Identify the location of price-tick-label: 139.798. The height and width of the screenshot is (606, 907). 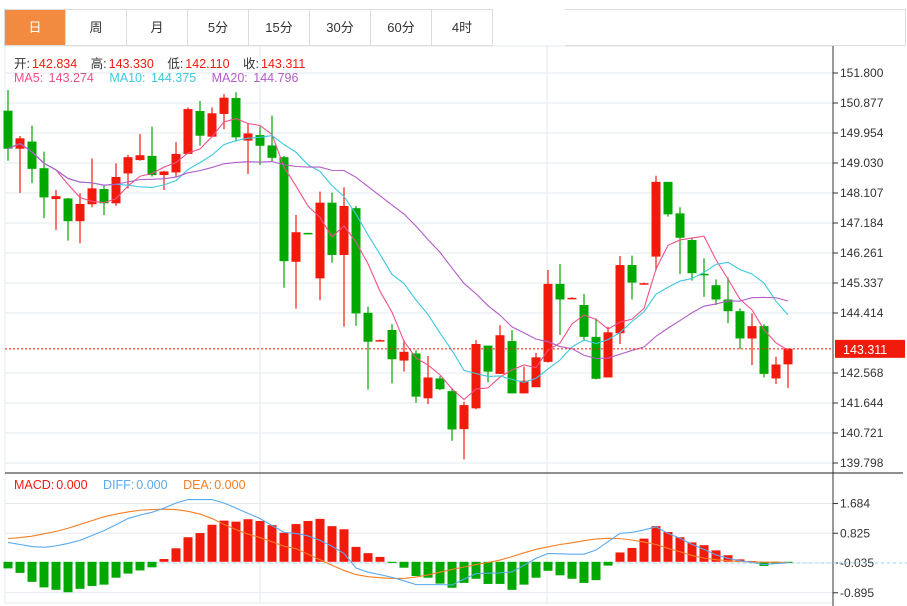
(862, 463).